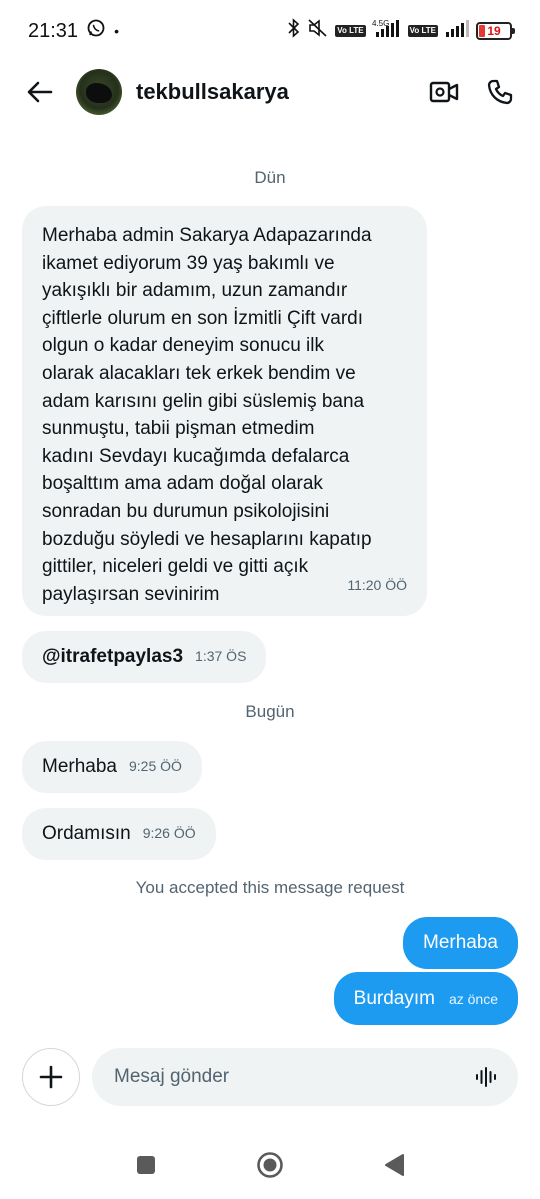 This screenshot has height=1199, width=540. I want to click on system-nav-bar, so click(270, 1165).